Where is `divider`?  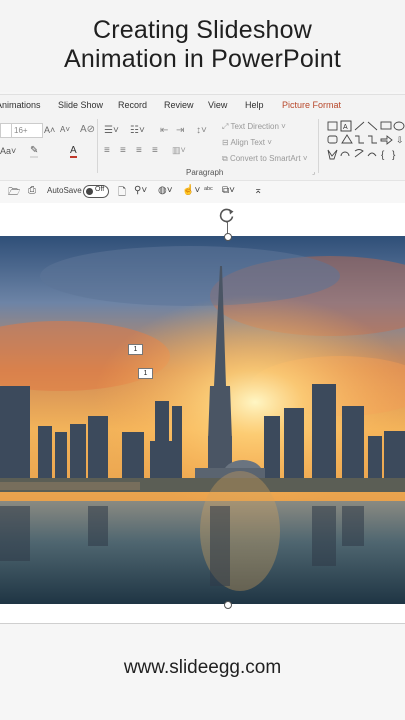 divider is located at coordinates (202, 623).